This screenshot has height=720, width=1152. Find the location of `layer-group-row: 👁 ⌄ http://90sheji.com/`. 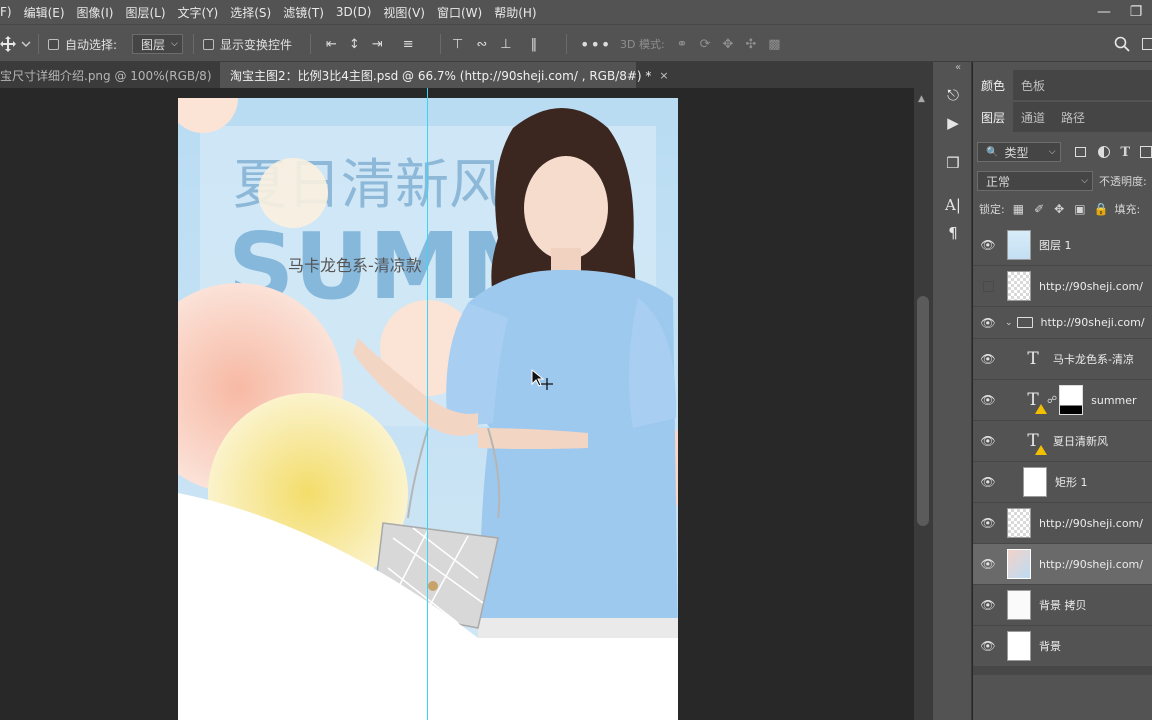

layer-group-row: 👁 ⌄ http://90sheji.com/ is located at coordinates (1062, 323).